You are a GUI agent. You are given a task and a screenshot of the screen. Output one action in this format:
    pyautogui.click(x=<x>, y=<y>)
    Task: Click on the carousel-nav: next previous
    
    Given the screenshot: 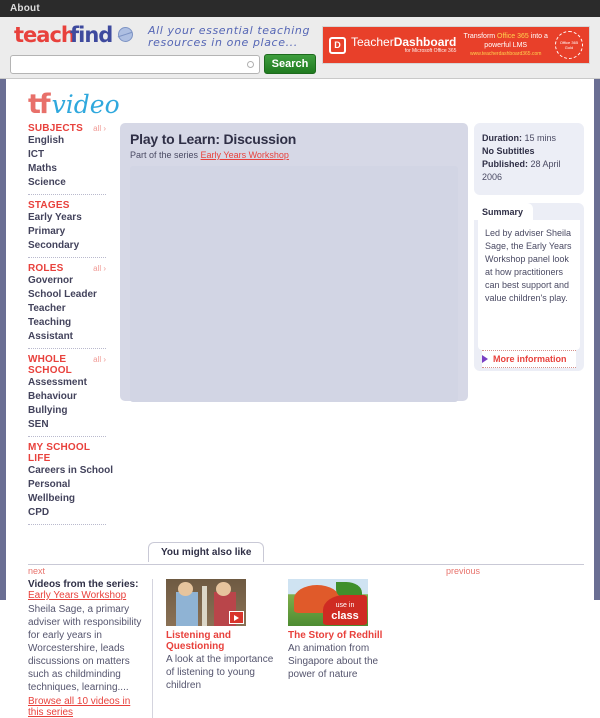 What is the action you would take?
    pyautogui.click(x=306, y=571)
    